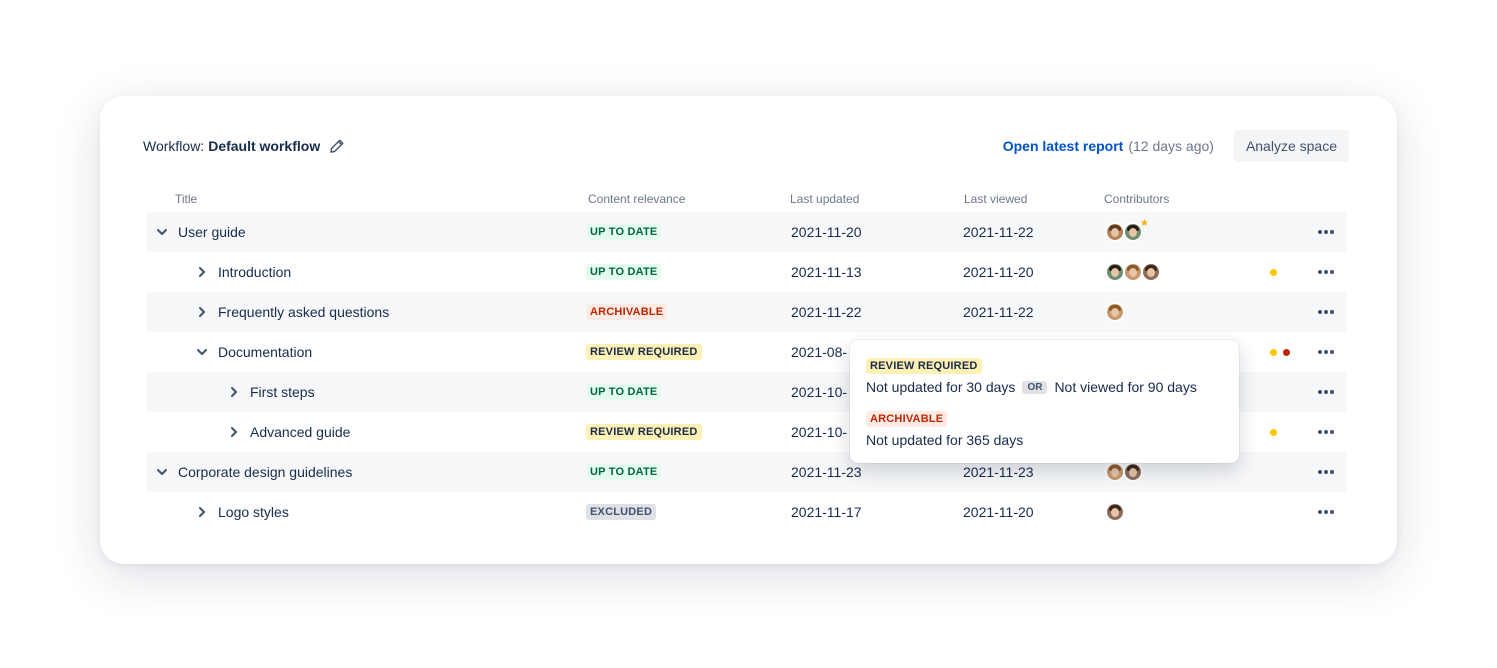  Describe the element at coordinates (826, 312) in the screenshot. I see `last-updated-cell: 2021-11-22` at that location.